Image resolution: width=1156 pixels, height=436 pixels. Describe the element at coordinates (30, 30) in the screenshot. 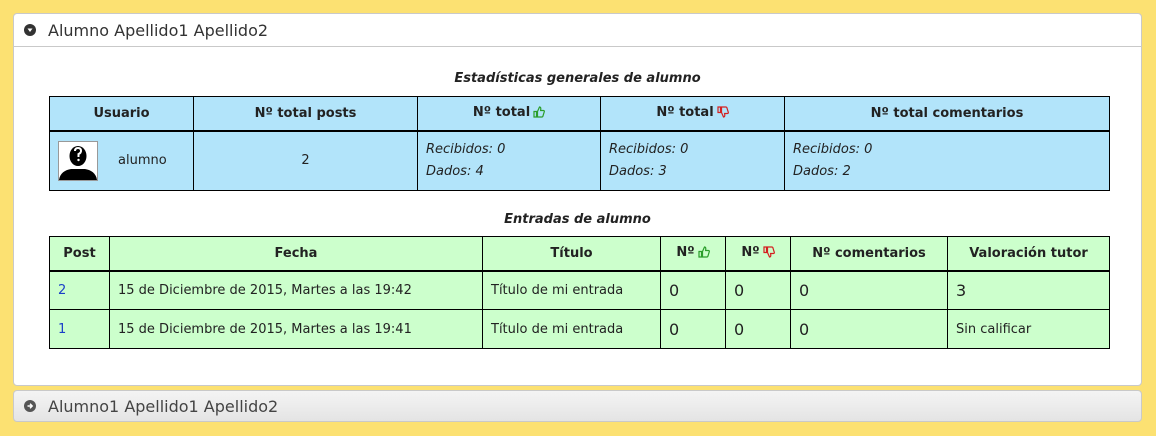

I see `collapse-arrow-down-icon` at that location.